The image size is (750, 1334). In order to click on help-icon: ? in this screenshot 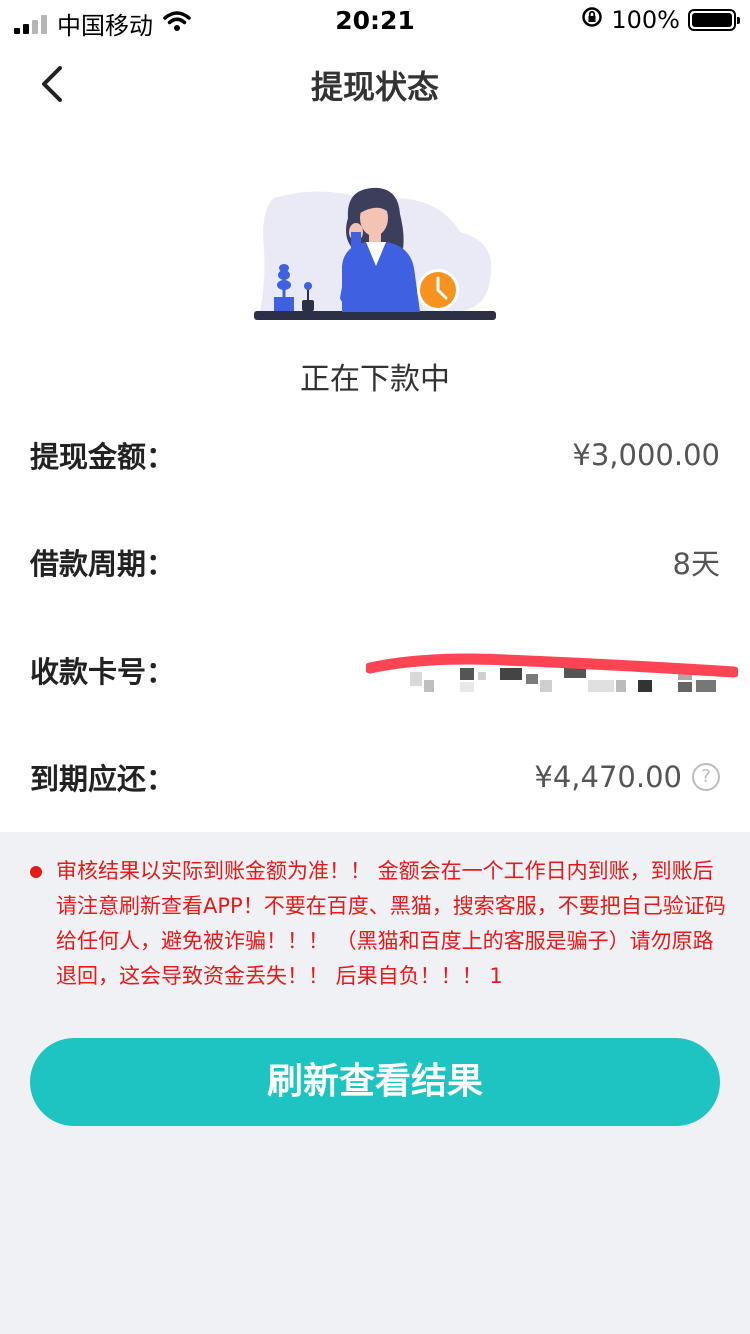, I will do `click(706, 777)`.